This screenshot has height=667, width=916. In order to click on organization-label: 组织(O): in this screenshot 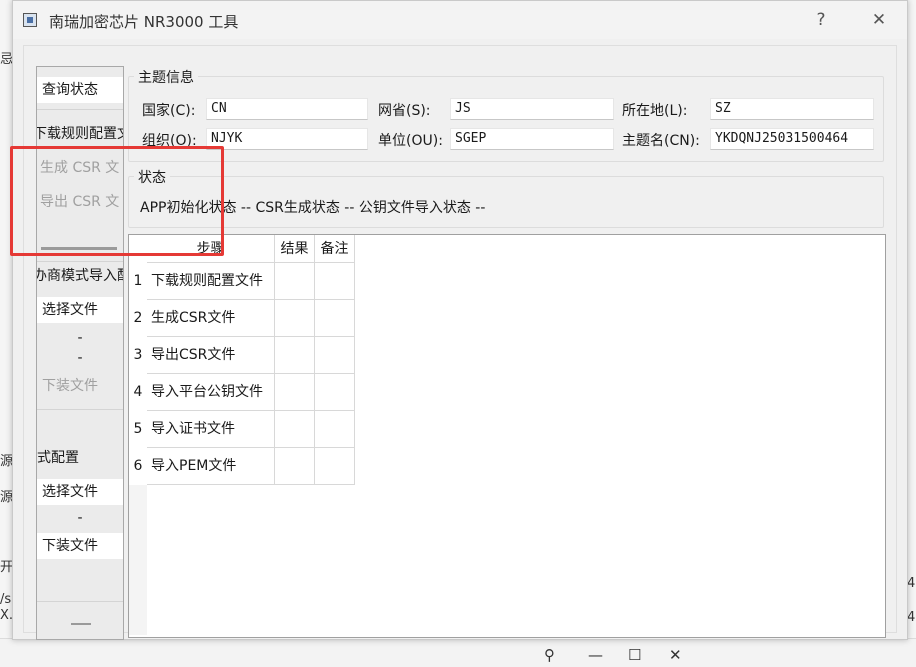, I will do `click(169, 141)`.